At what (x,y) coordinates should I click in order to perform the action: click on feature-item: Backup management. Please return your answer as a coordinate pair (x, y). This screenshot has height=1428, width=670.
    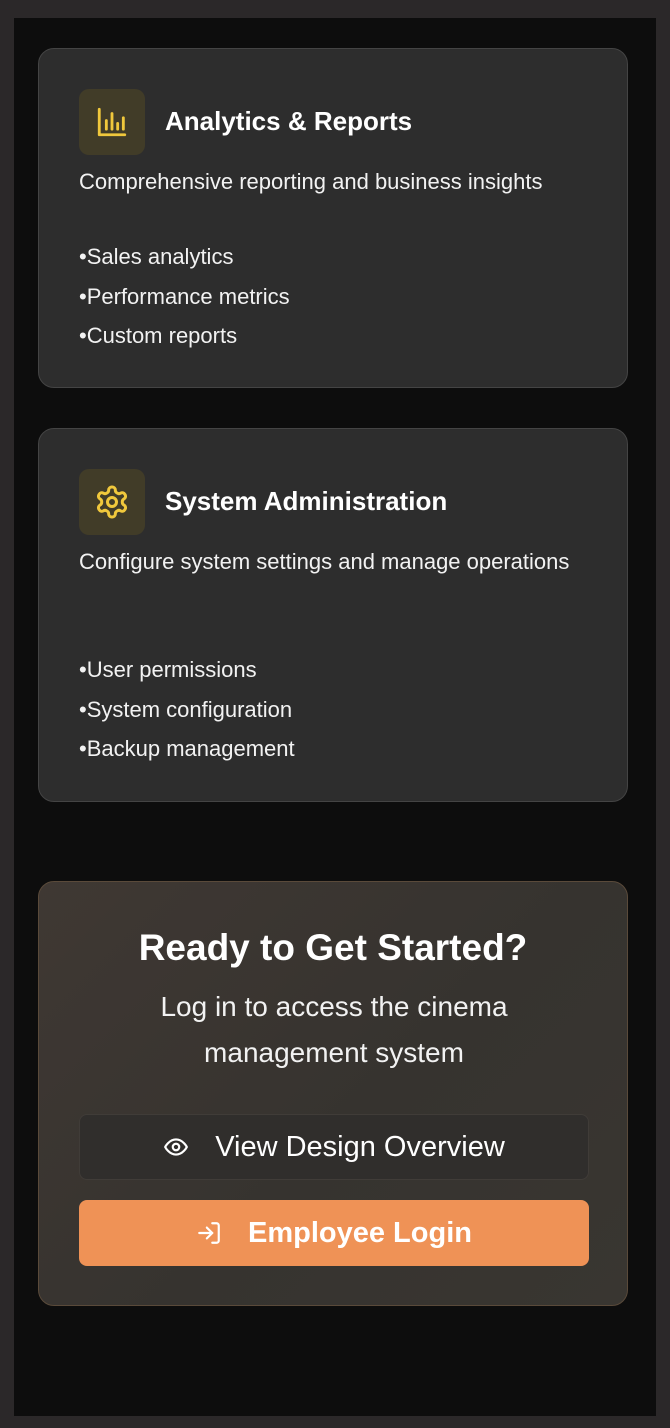
    Looking at the image, I should click on (187, 749).